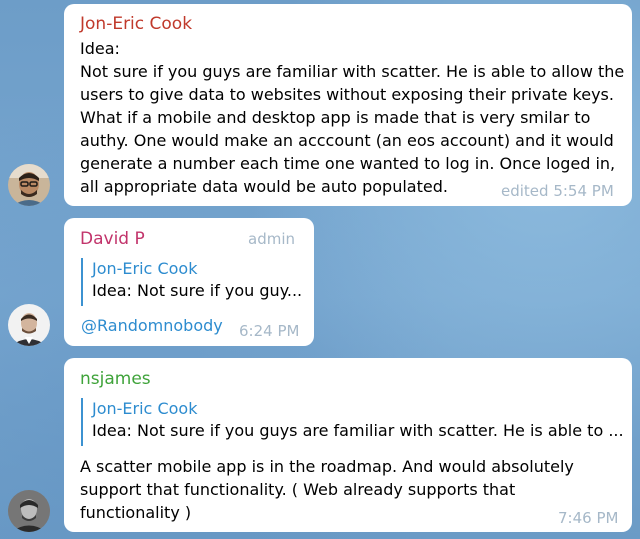 This screenshot has height=539, width=640. Describe the element at coordinates (271, 239) in the screenshot. I see `admin-badge: admin` at that location.